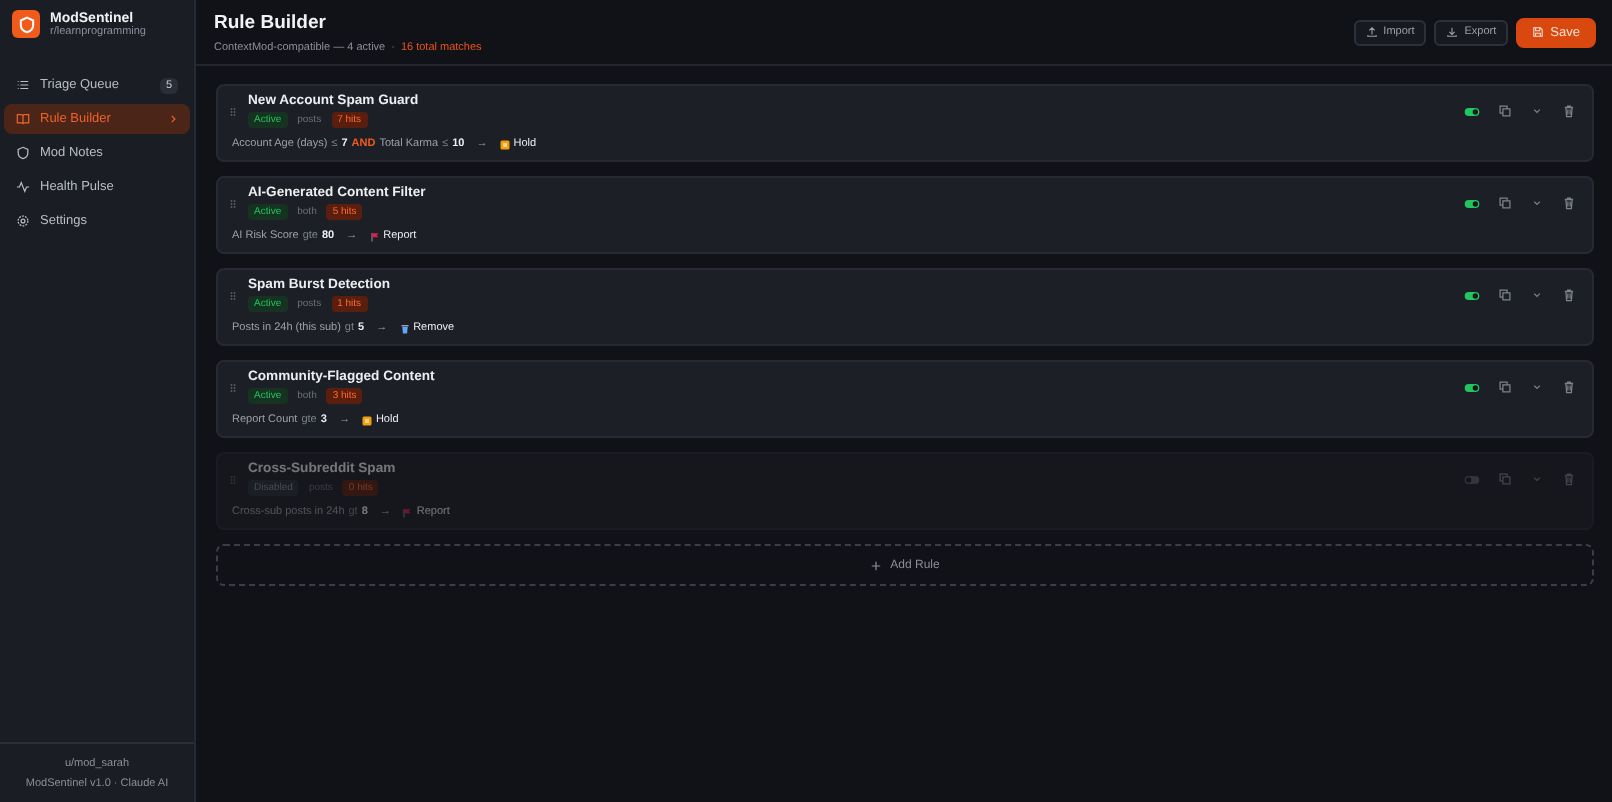 The image size is (1612, 802). Describe the element at coordinates (1538, 32) in the screenshot. I see `save-icon` at that location.